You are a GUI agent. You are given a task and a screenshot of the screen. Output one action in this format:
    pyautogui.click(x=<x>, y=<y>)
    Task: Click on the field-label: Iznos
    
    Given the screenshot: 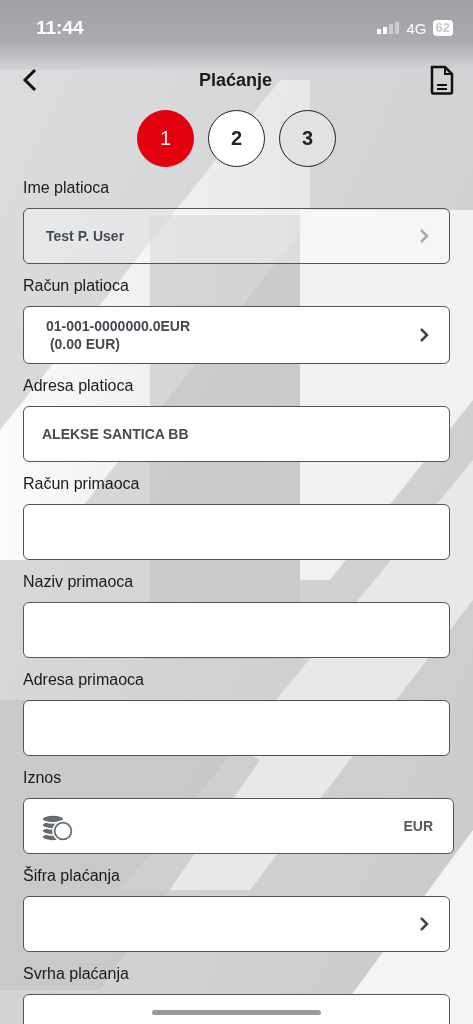 What is the action you would take?
    pyautogui.click(x=43, y=778)
    